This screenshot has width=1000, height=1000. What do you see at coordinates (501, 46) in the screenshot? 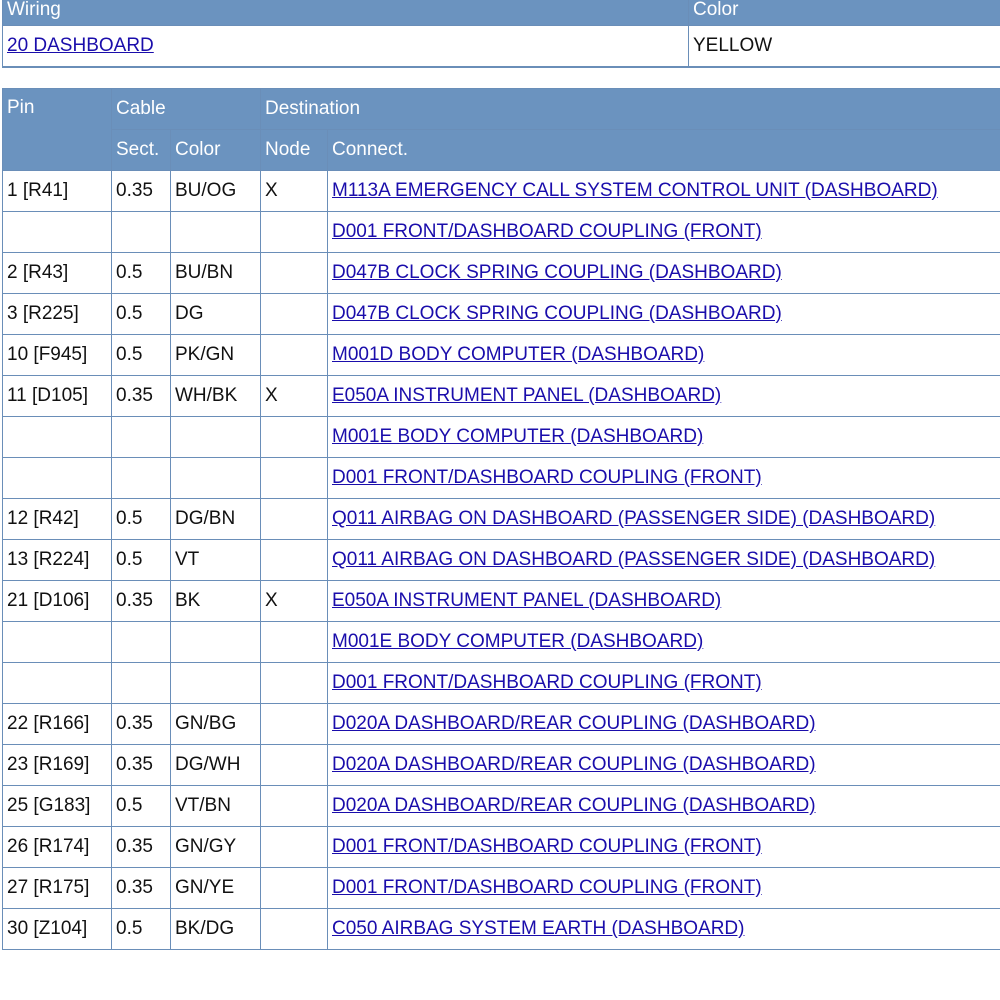
I see `wiring-row: 20 DASHBOARD YELLOW` at bounding box center [501, 46].